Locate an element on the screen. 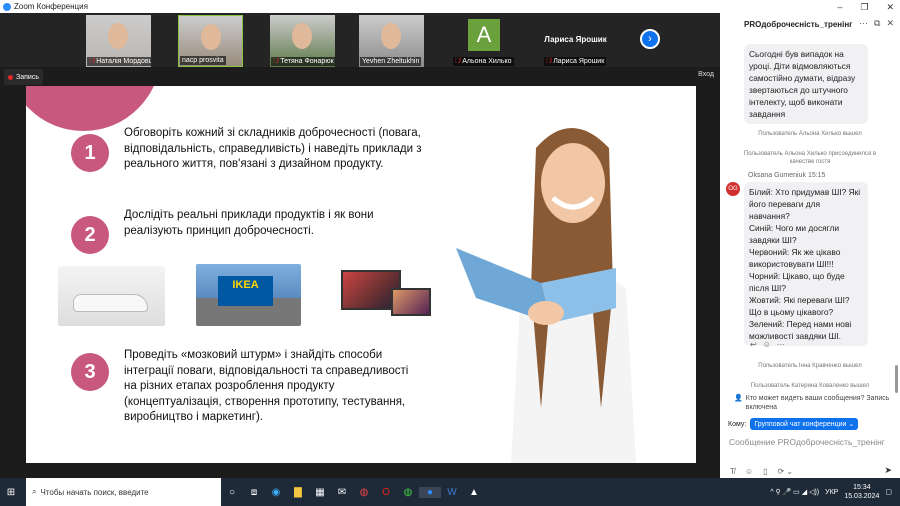 This screenshot has height=506, width=900. emoji-icon: ☺ is located at coordinates (749, 471).